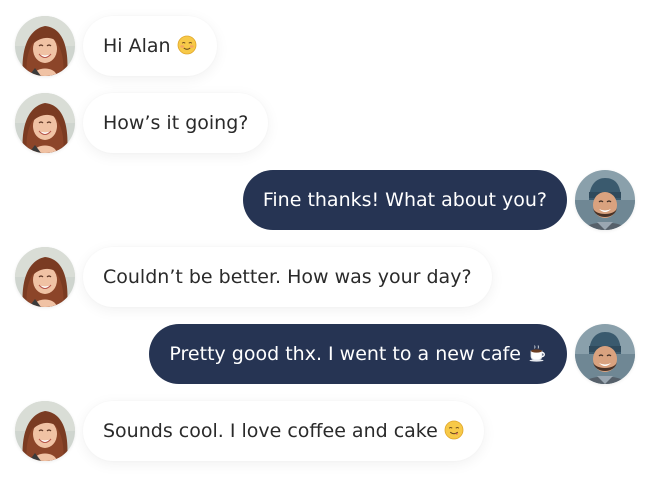  I want to click on message-text: Fine thanks! What about you?, so click(404, 200).